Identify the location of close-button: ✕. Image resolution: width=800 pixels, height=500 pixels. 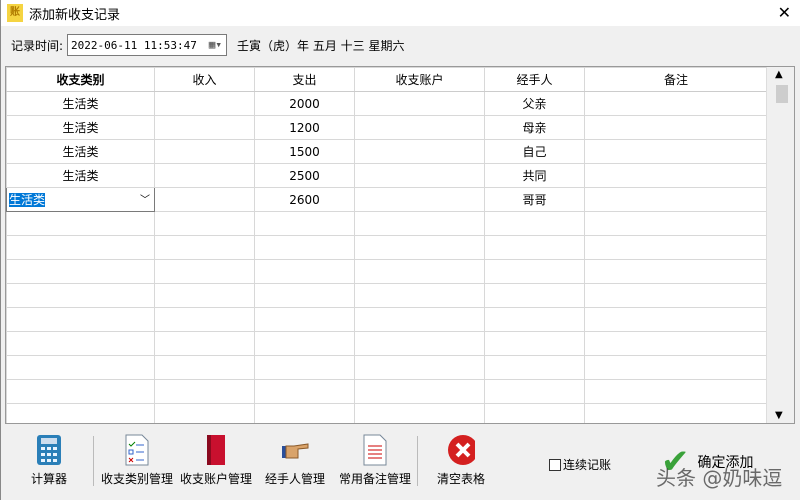
(784, 12).